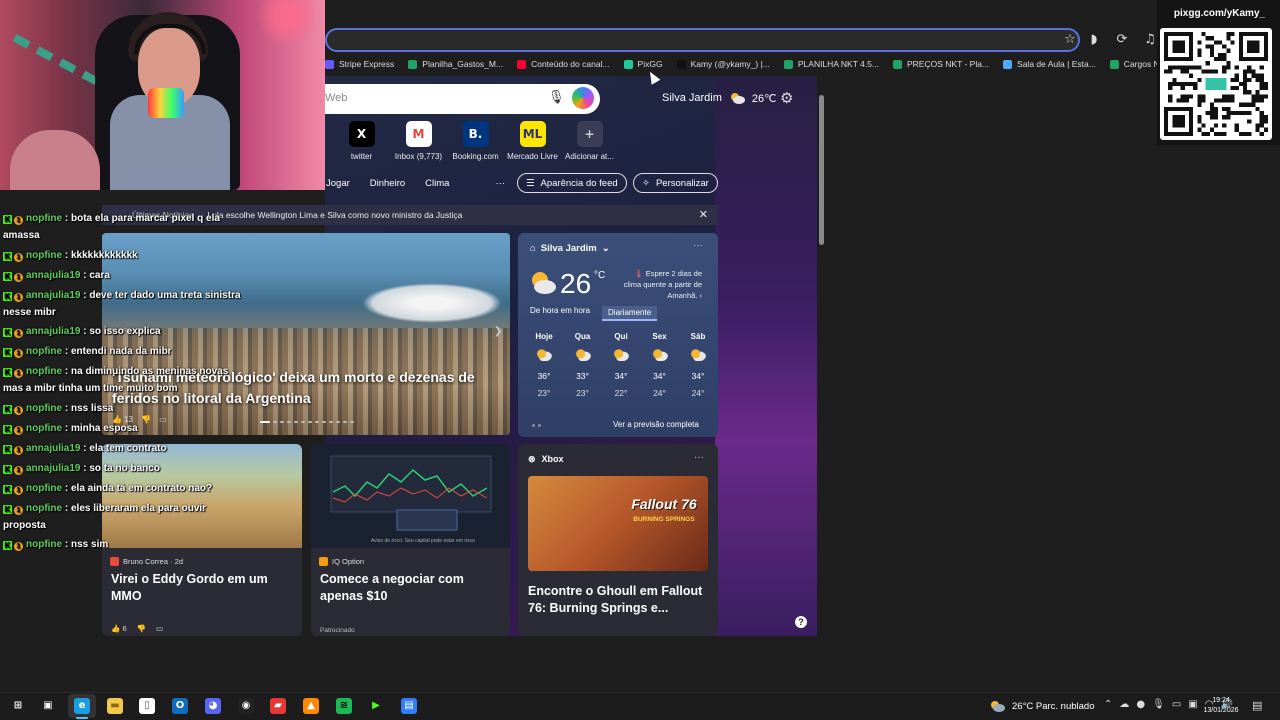 The height and width of the screenshot is (720, 1280). What do you see at coordinates (703, 214) in the screenshot?
I see `close-icon: ✕` at bounding box center [703, 214].